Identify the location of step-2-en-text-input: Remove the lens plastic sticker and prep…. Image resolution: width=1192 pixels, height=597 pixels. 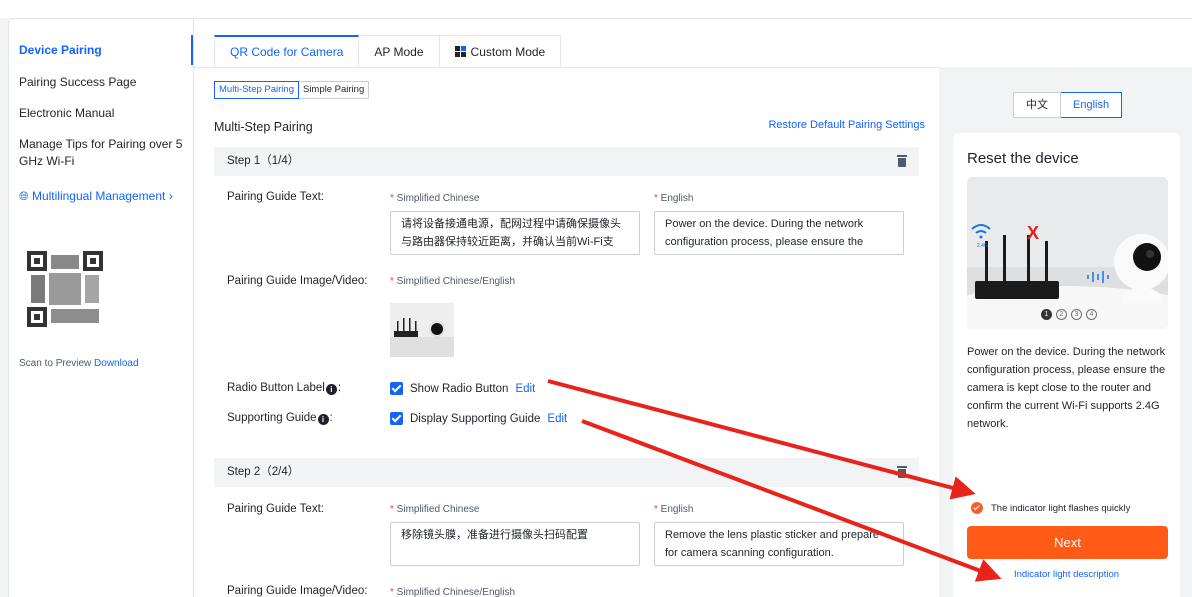
(779, 544).